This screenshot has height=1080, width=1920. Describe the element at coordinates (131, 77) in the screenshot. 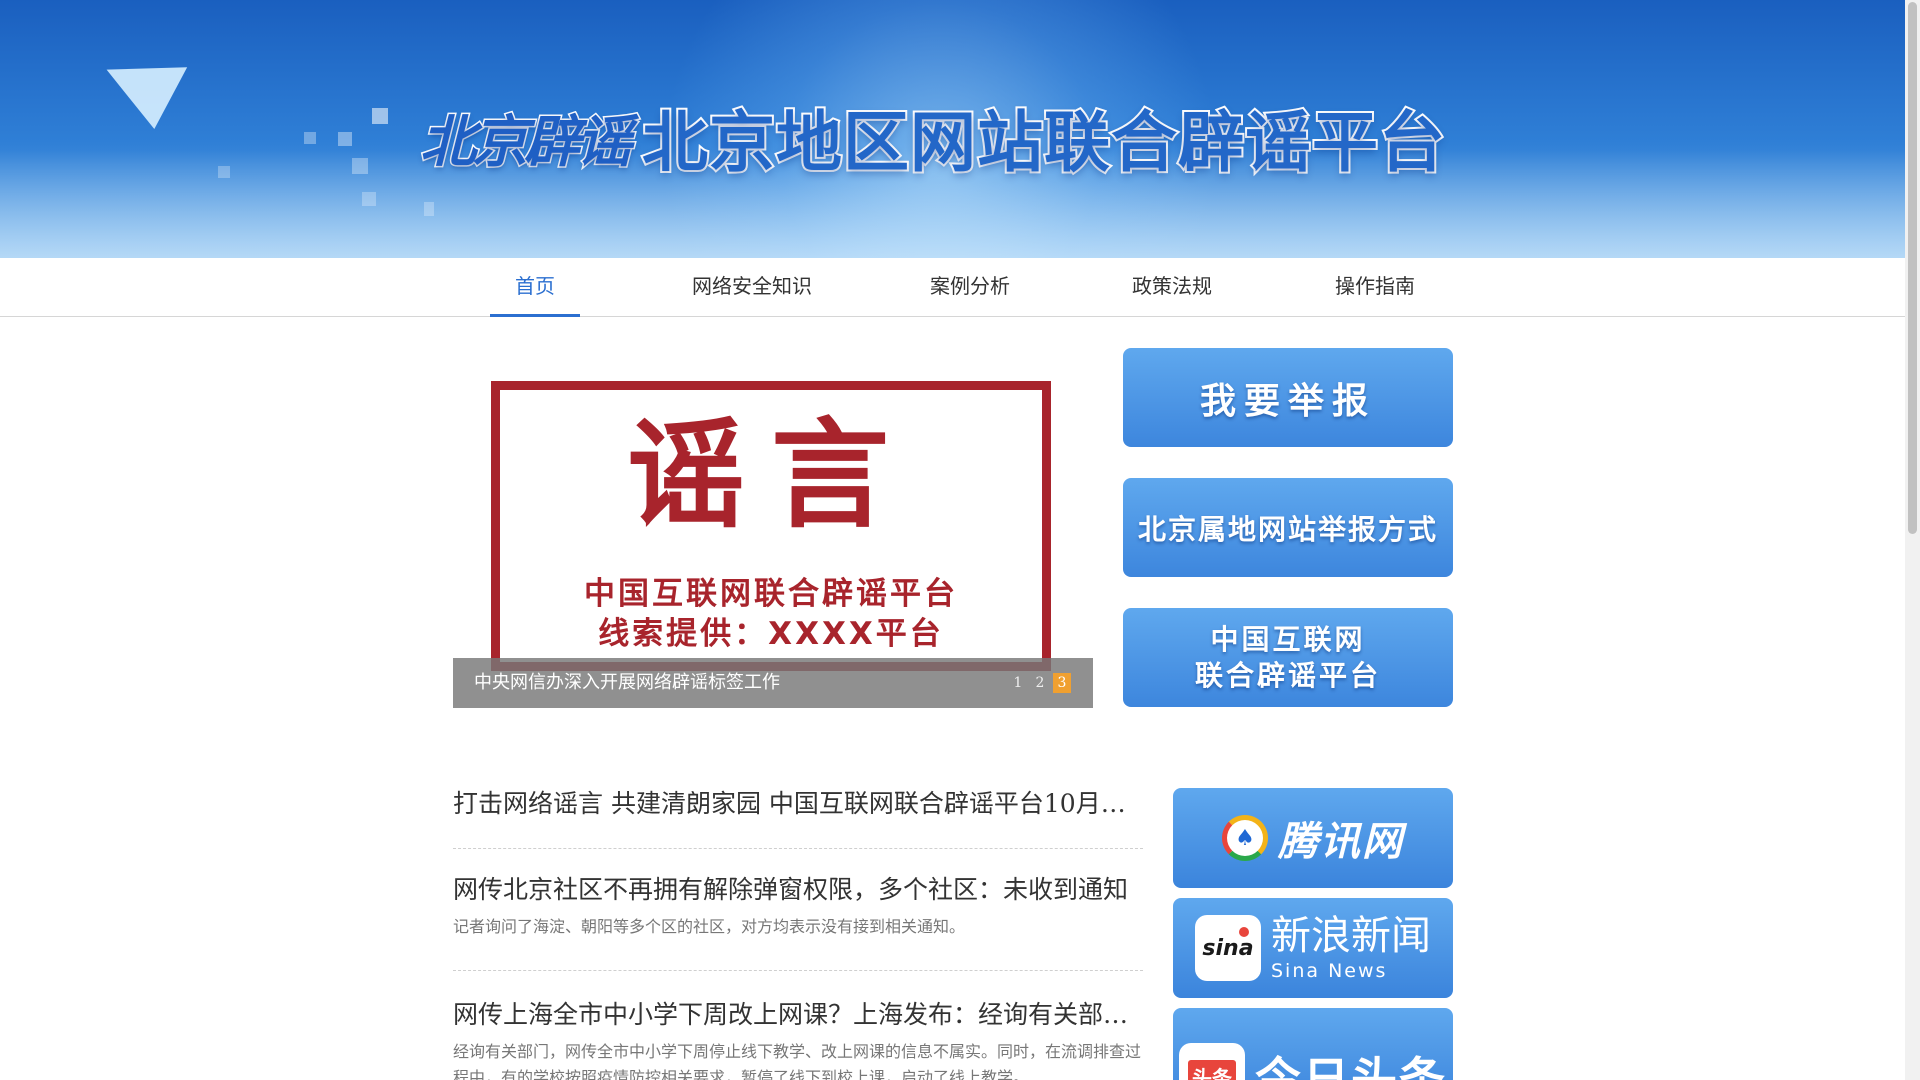

I see `paper-plane-icon` at that location.